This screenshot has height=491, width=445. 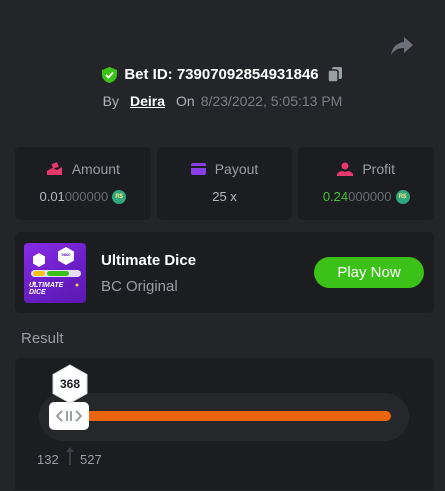 I want to click on play-now-button: Play Now, so click(x=369, y=272).